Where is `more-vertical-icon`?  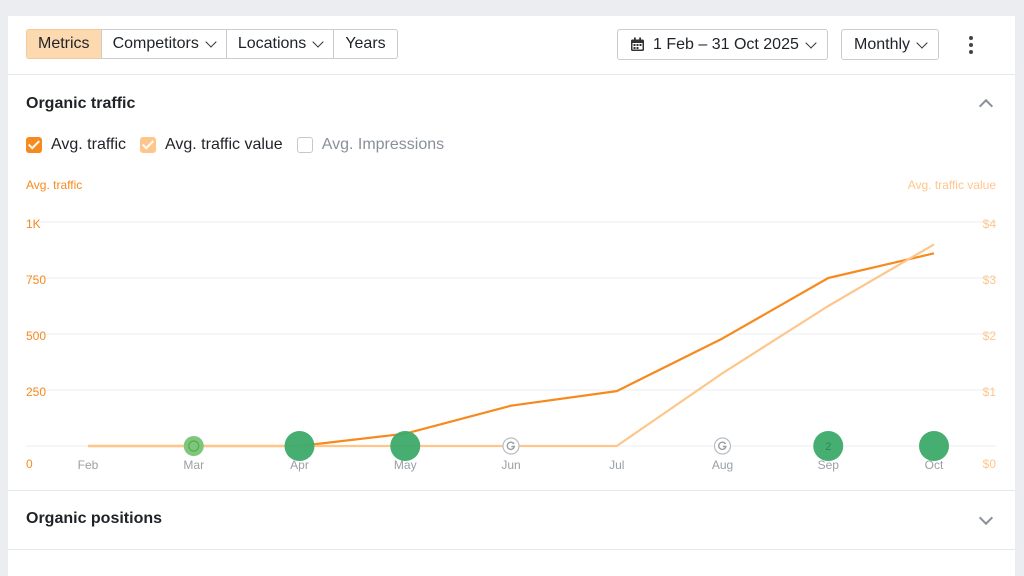
more-vertical-icon is located at coordinates (971, 45).